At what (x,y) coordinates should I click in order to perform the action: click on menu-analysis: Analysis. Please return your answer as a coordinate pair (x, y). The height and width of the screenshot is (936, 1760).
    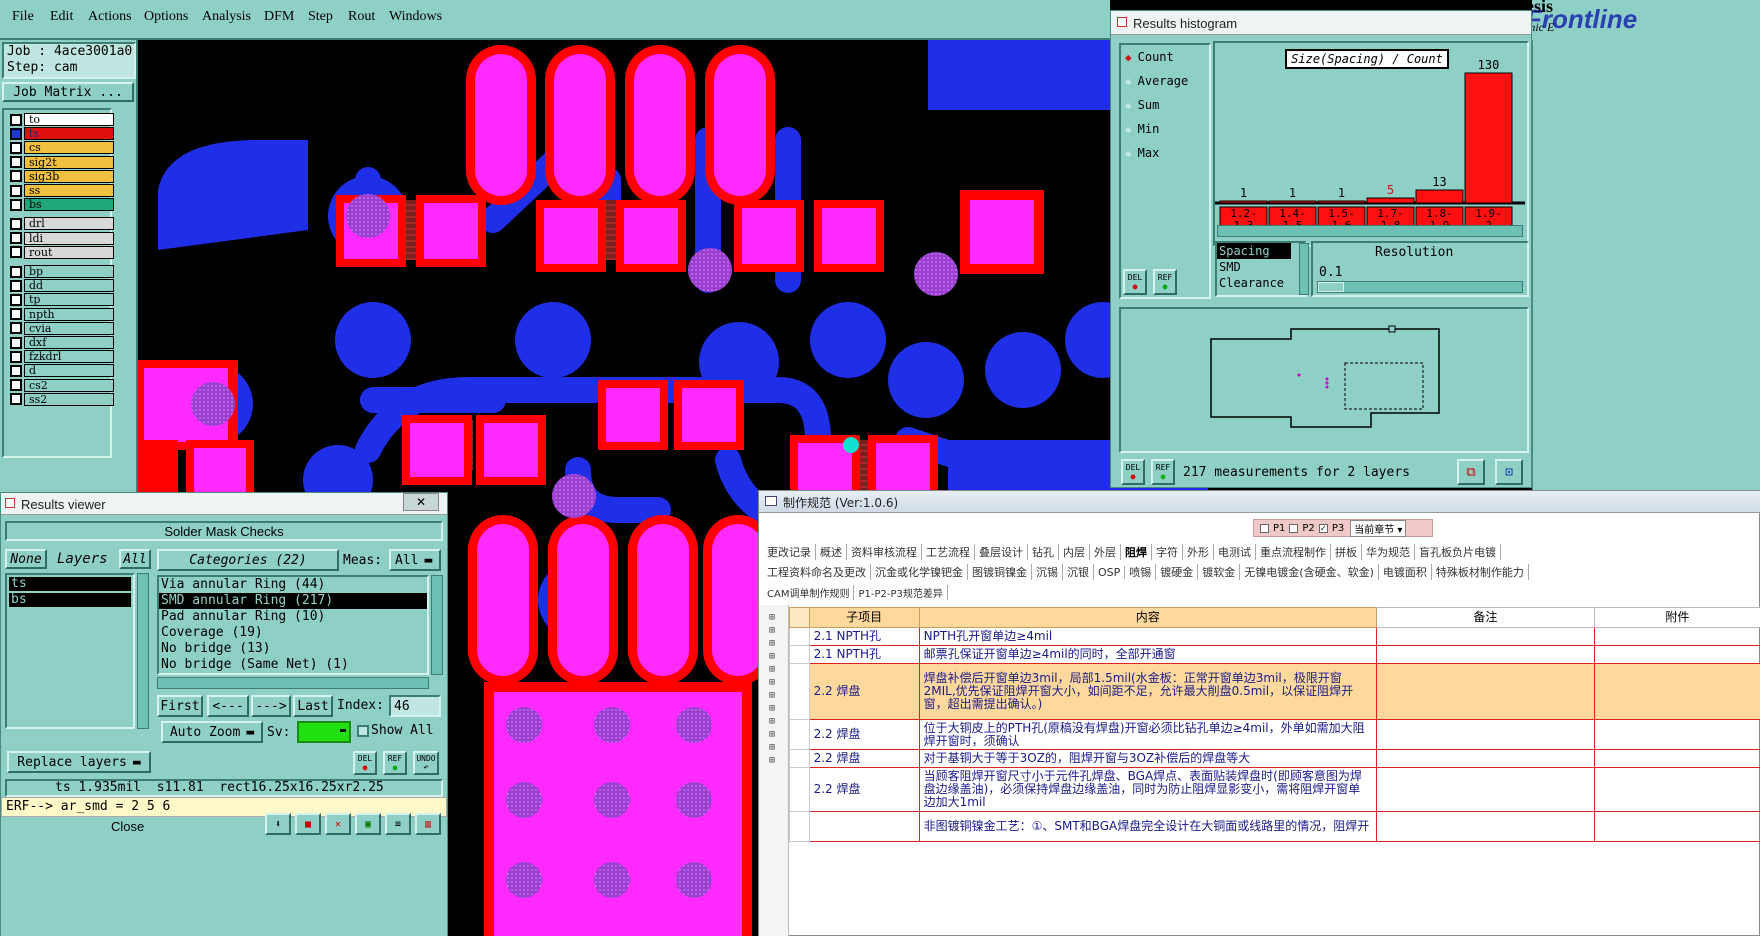
    Looking at the image, I should click on (226, 17).